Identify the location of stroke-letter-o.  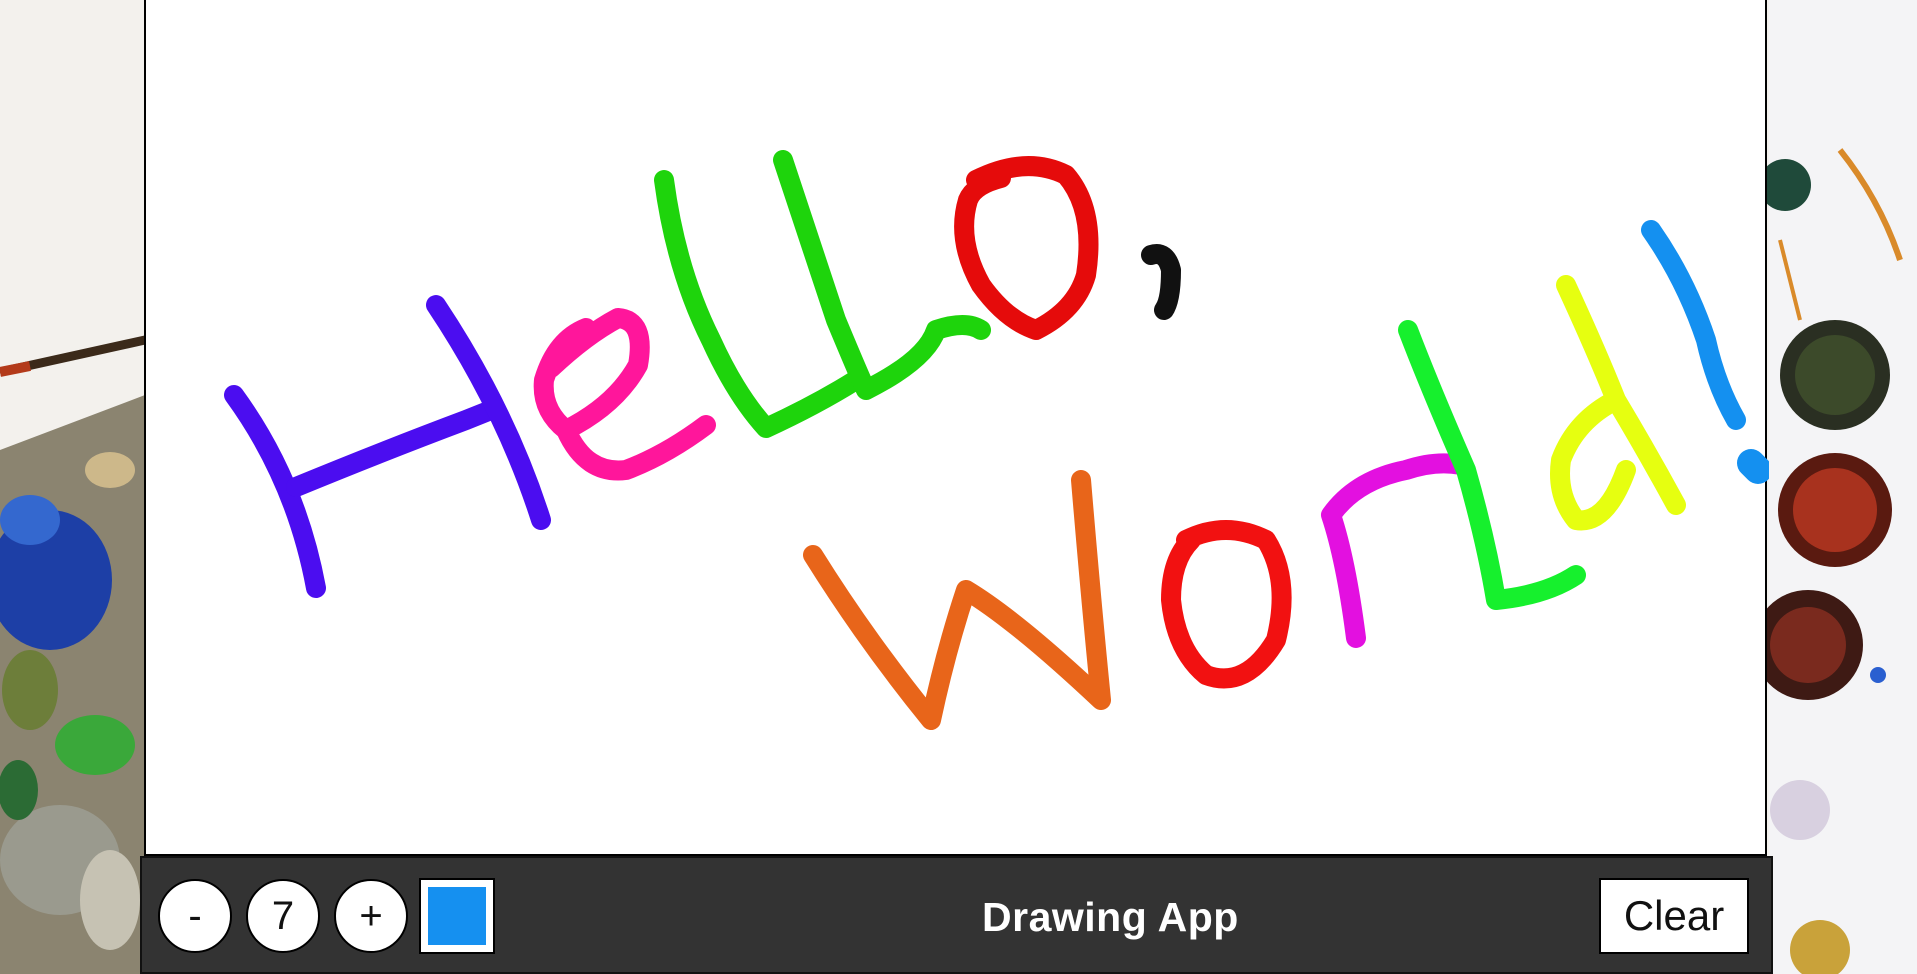
(1026, 248).